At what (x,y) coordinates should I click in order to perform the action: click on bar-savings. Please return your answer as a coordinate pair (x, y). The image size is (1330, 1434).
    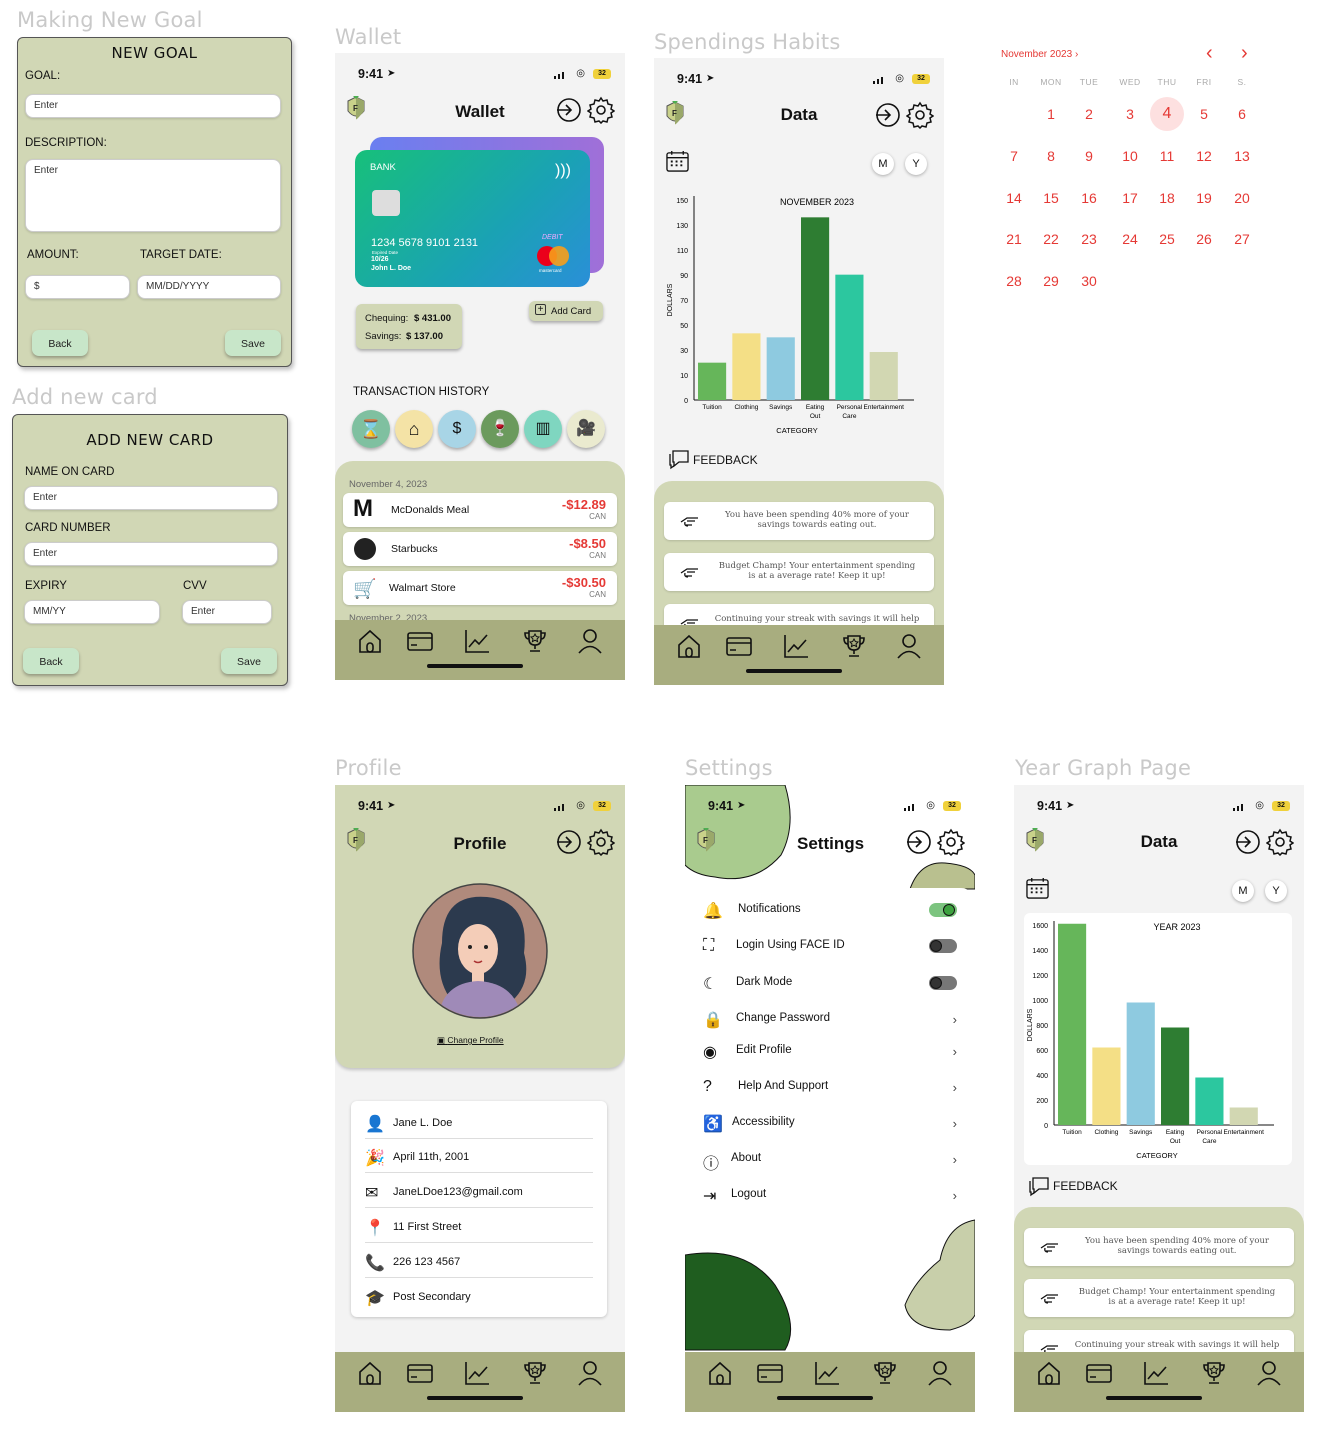
    Looking at the image, I should click on (780, 368).